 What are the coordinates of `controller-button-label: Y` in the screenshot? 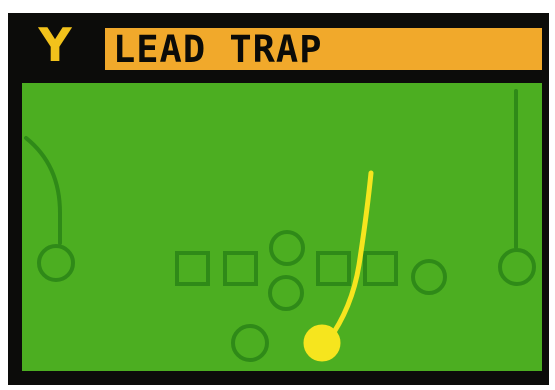 It's located at (55, 45).